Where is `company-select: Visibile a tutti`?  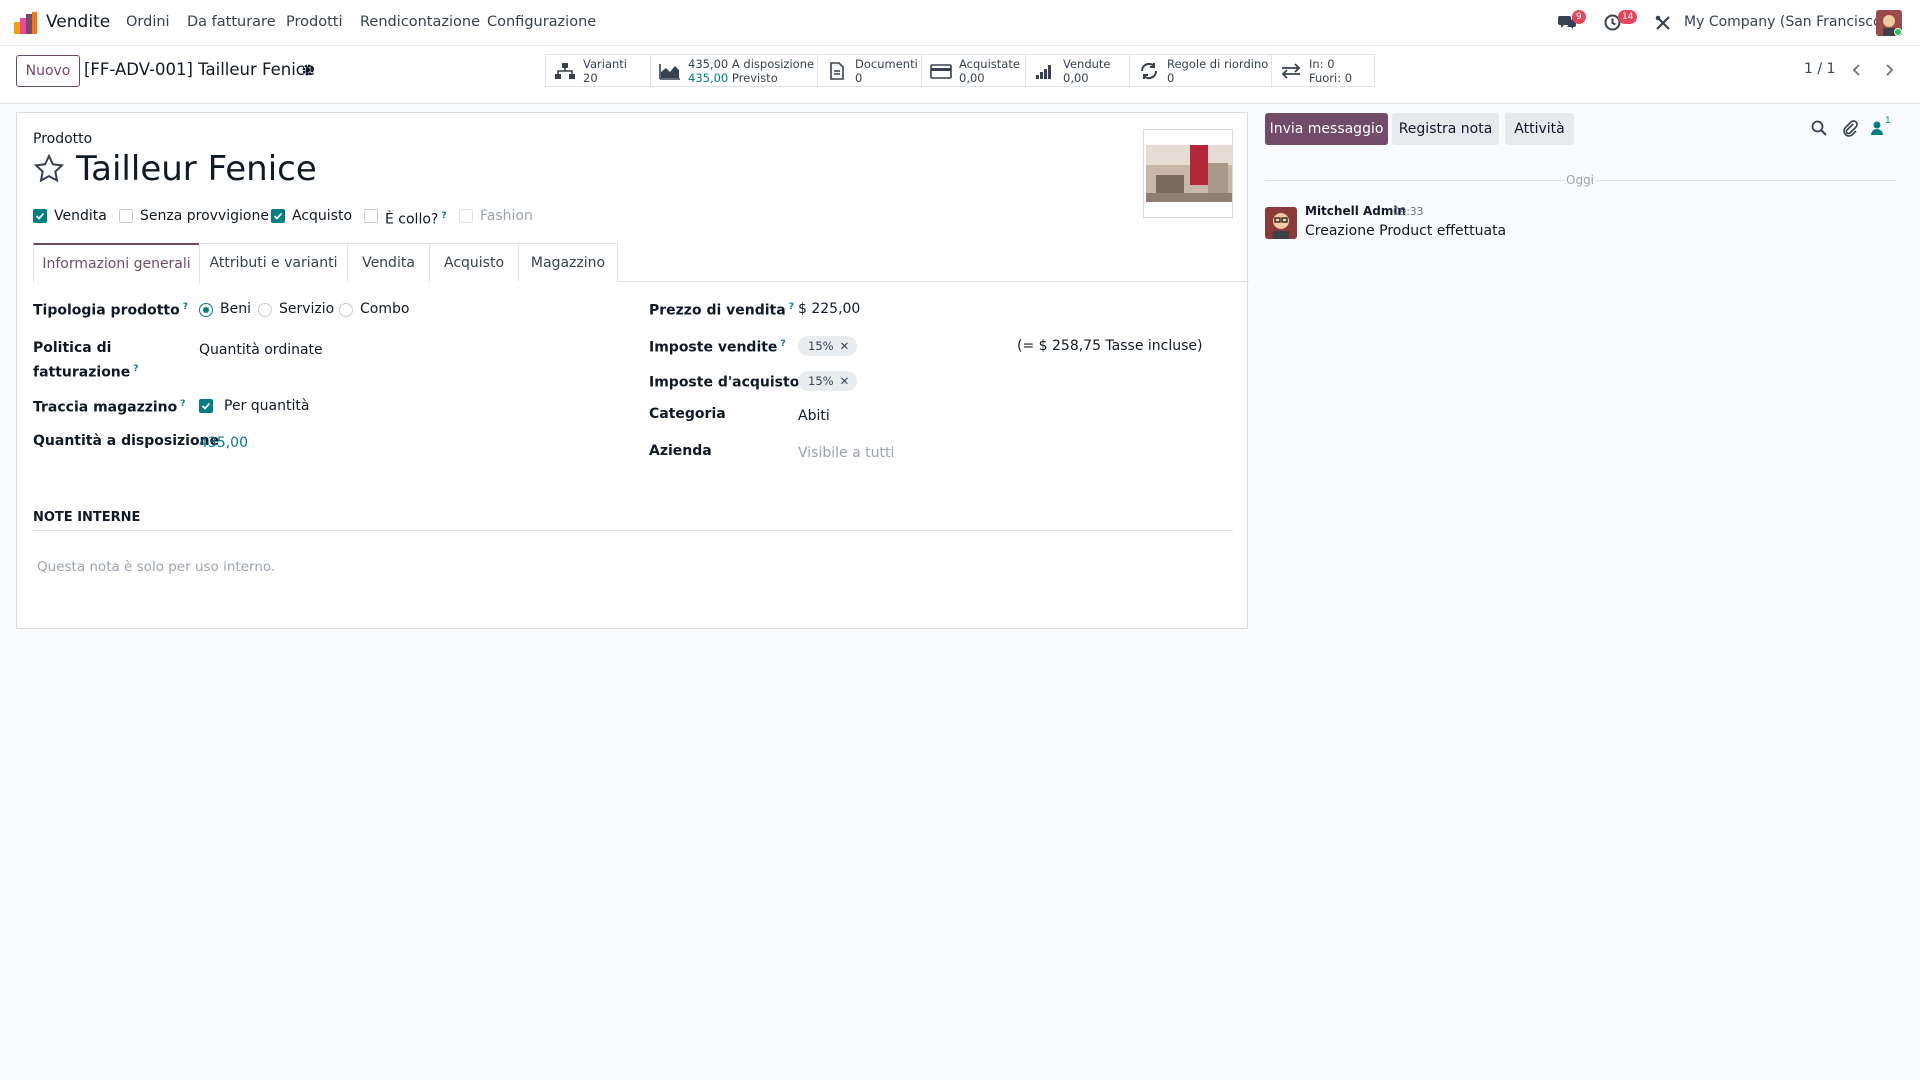
company-select: Visibile a tutti is located at coordinates (846, 453).